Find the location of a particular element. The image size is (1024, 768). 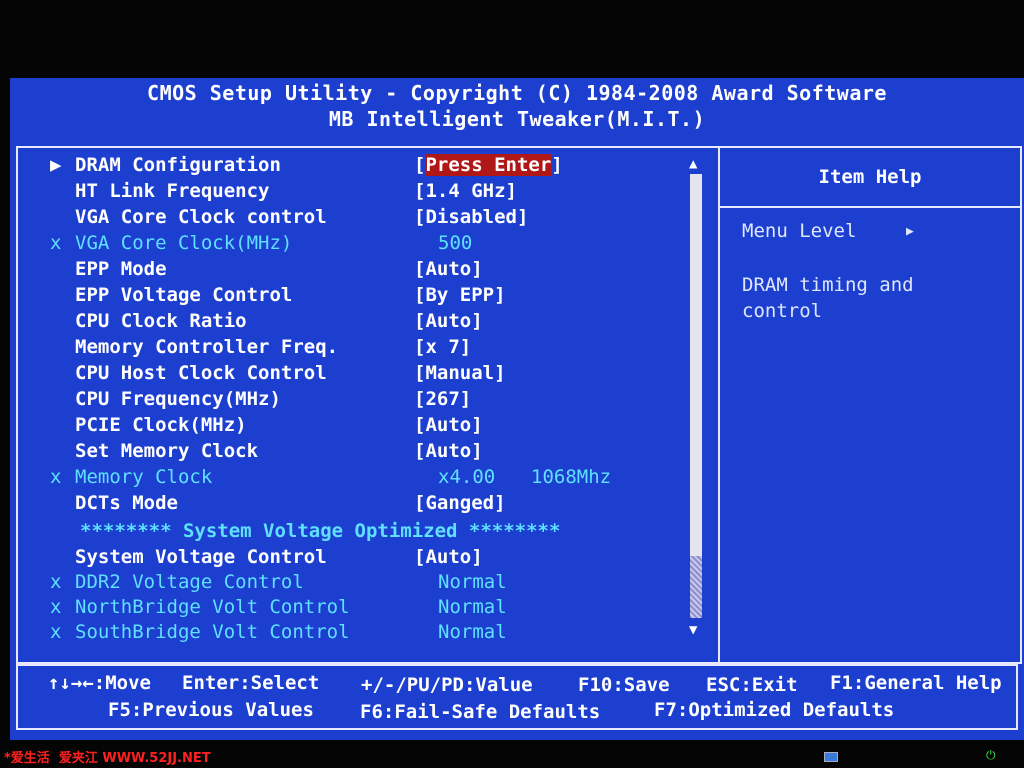

setting-row: System Voltage Control [Auto] is located at coordinates (363, 559).